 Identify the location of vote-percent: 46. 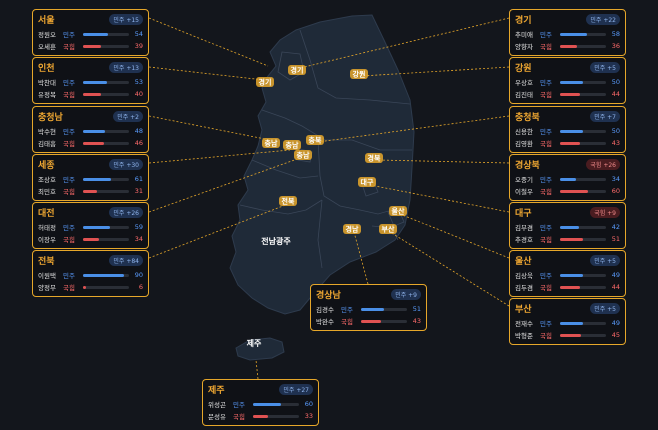
(138, 143).